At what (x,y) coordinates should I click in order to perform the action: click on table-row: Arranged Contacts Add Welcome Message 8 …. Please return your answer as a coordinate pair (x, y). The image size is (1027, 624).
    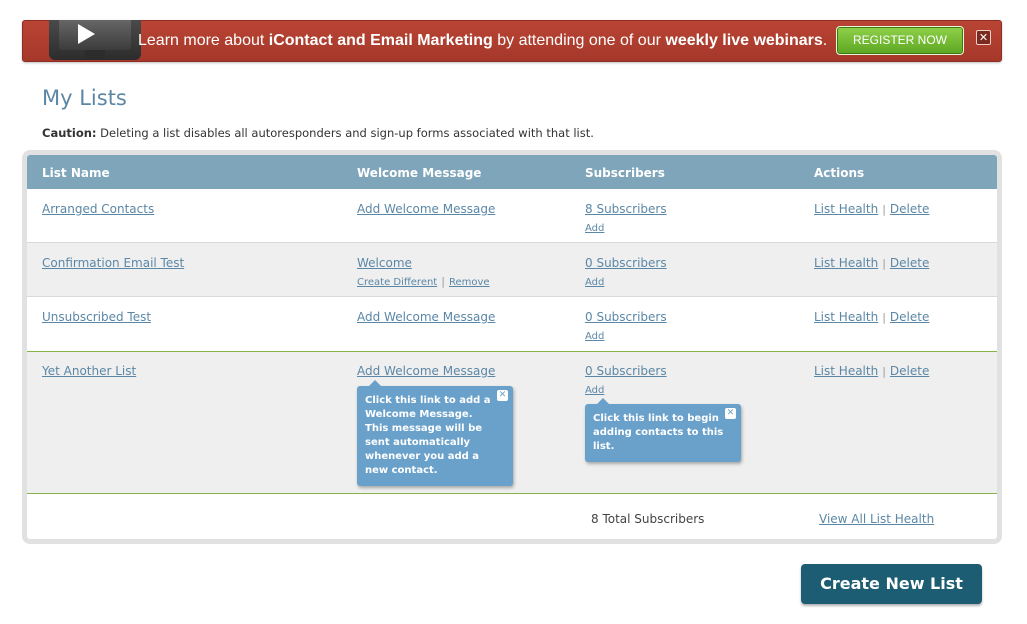
    Looking at the image, I should click on (512, 216).